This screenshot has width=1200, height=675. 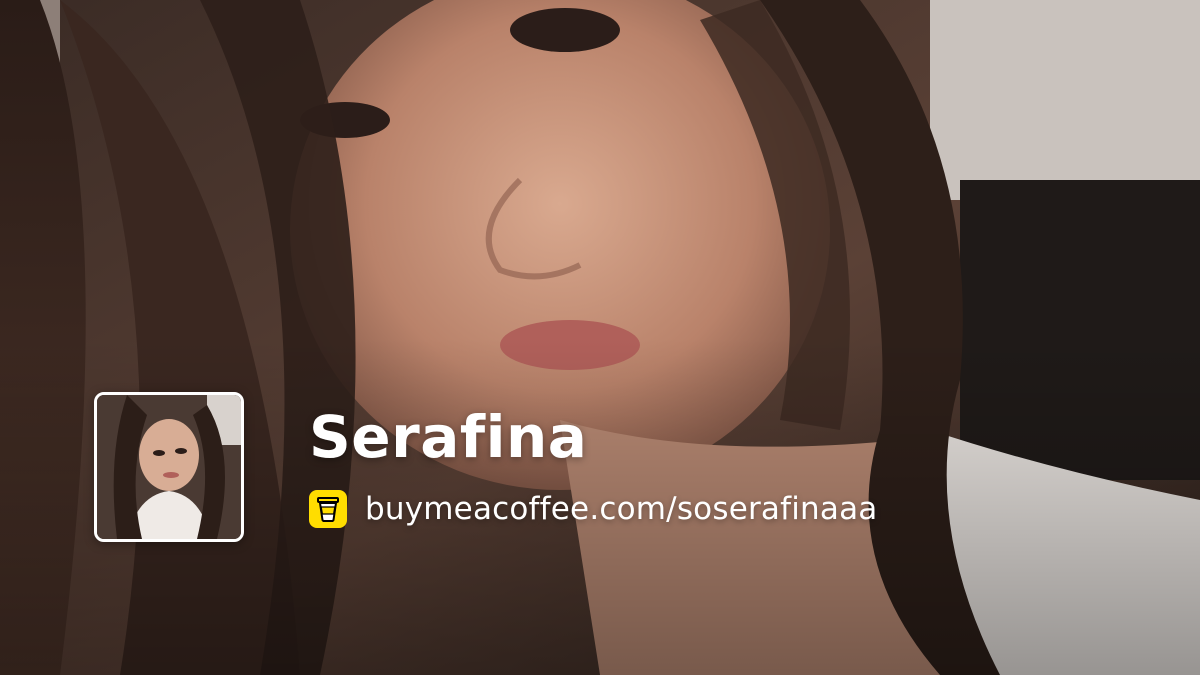 I want to click on avatar, so click(x=169, y=467).